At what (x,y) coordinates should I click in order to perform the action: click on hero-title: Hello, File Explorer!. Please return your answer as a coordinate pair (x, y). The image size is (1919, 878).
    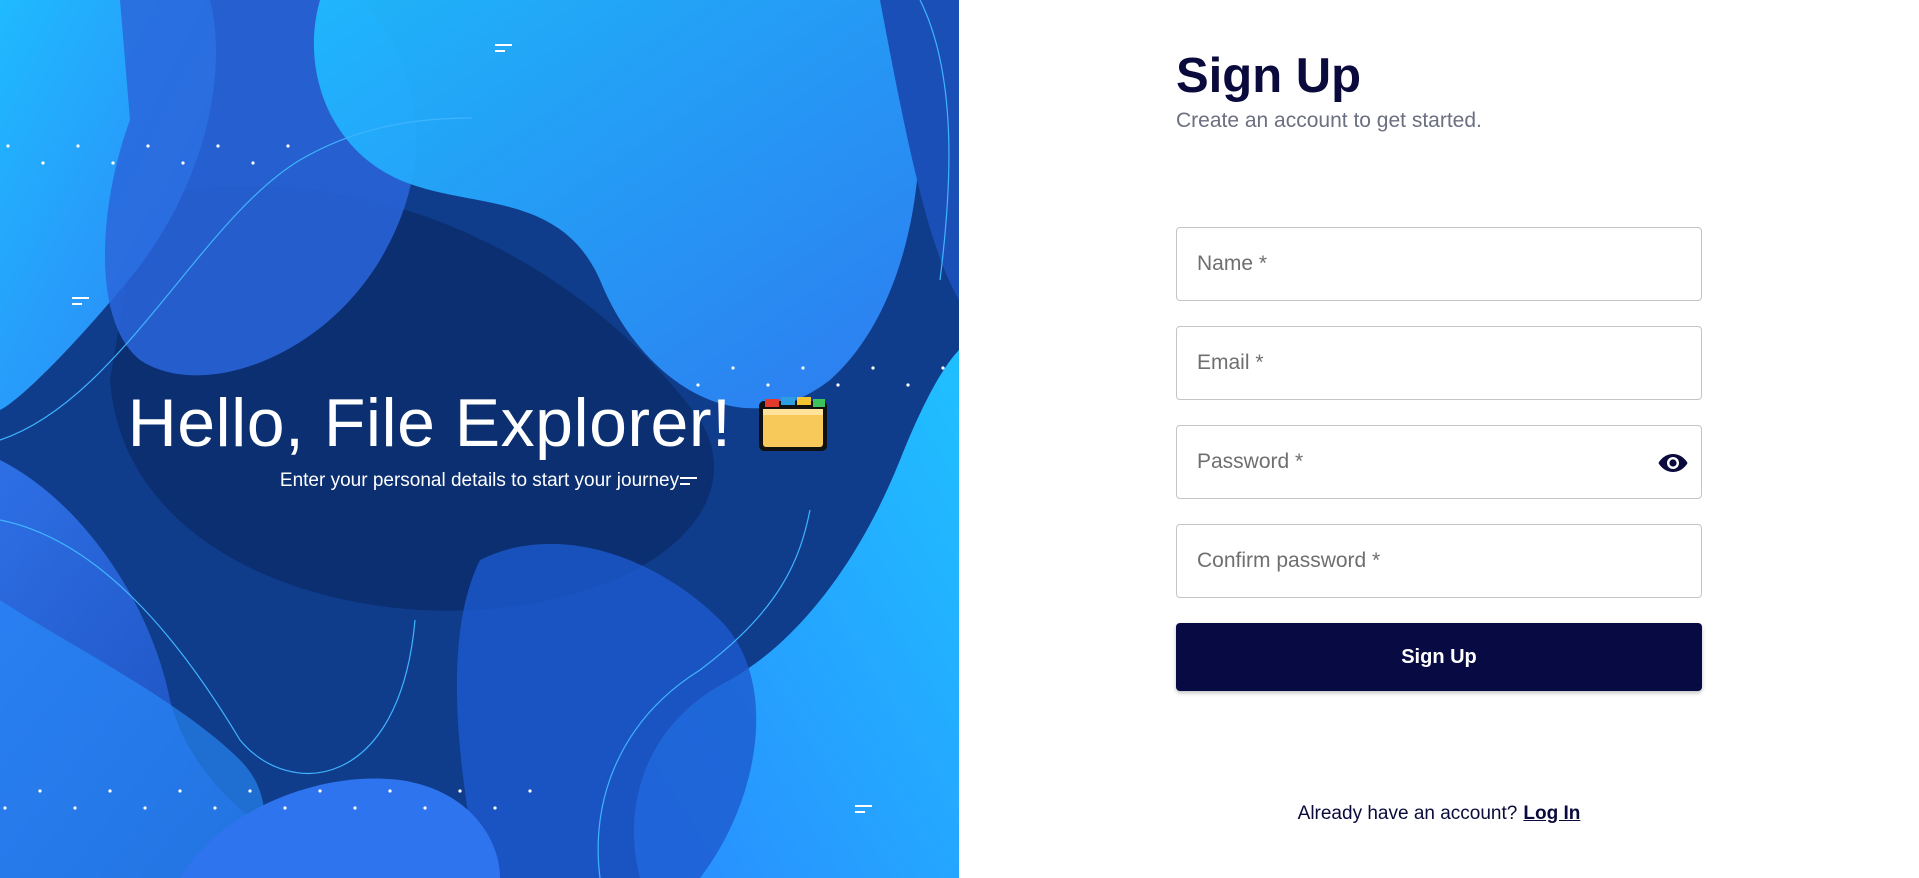
    Looking at the image, I should click on (479, 423).